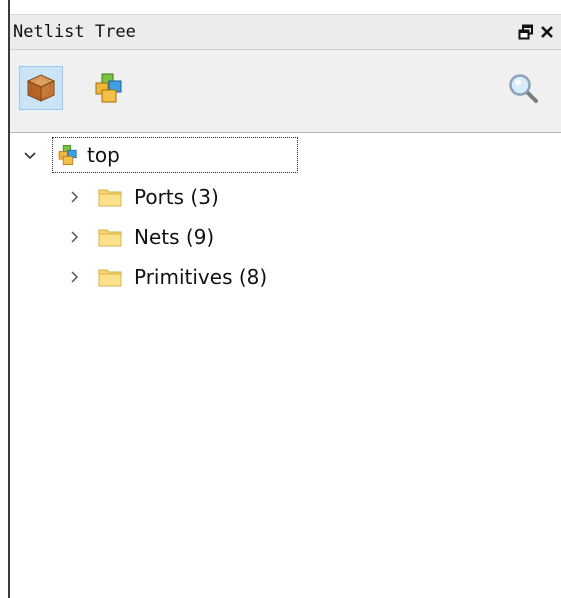 Image resolution: width=561 pixels, height=598 pixels. I want to click on toolbar, so click(285, 91).